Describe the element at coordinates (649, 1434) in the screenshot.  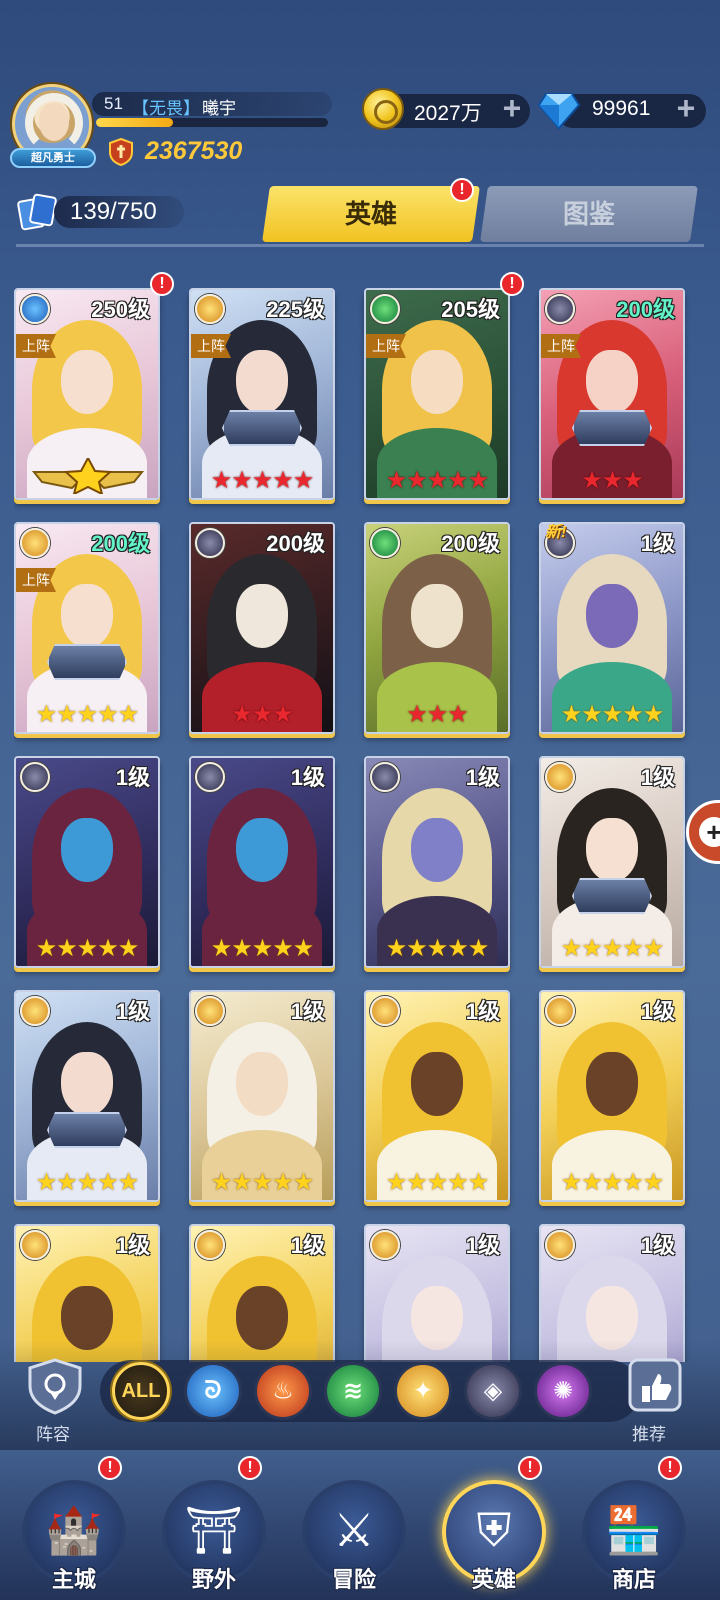
I see `recommend-label: 推荐` at that location.